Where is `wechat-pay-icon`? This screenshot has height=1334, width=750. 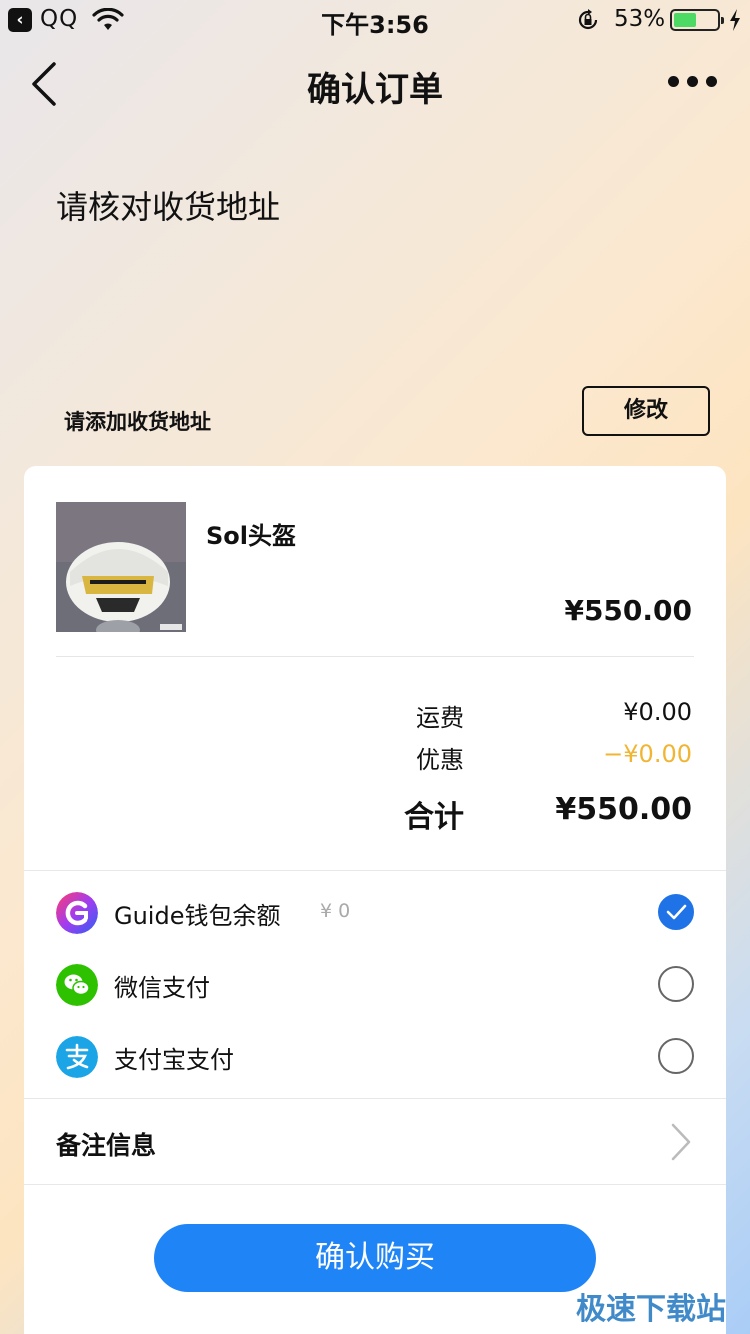 wechat-pay-icon is located at coordinates (77, 985).